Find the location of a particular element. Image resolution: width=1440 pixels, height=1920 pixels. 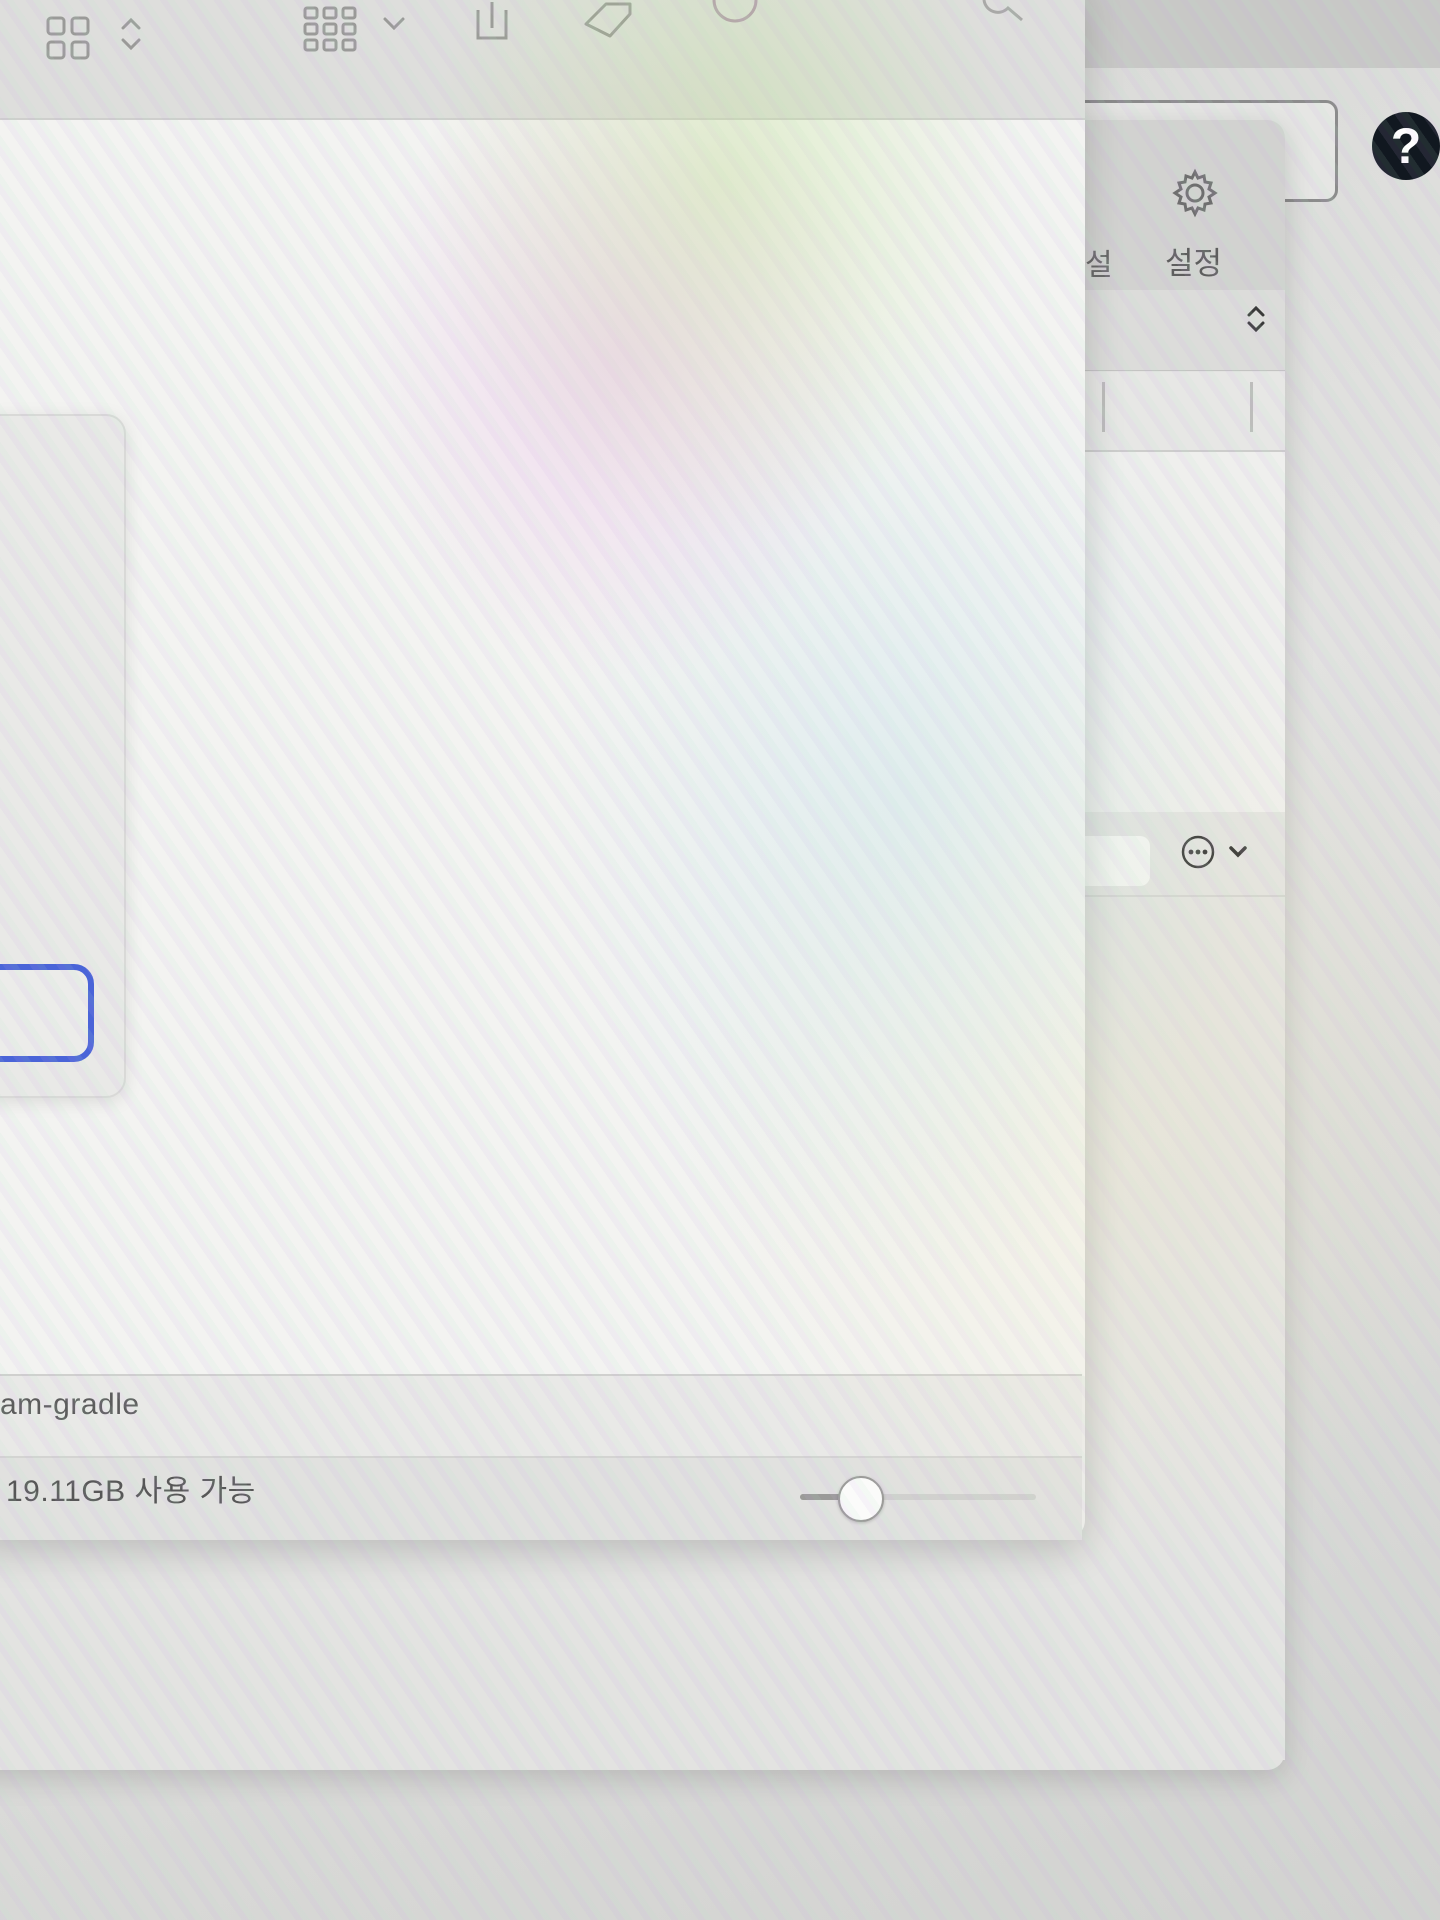

tab-partial: 설 is located at coordinates (1099, 262).